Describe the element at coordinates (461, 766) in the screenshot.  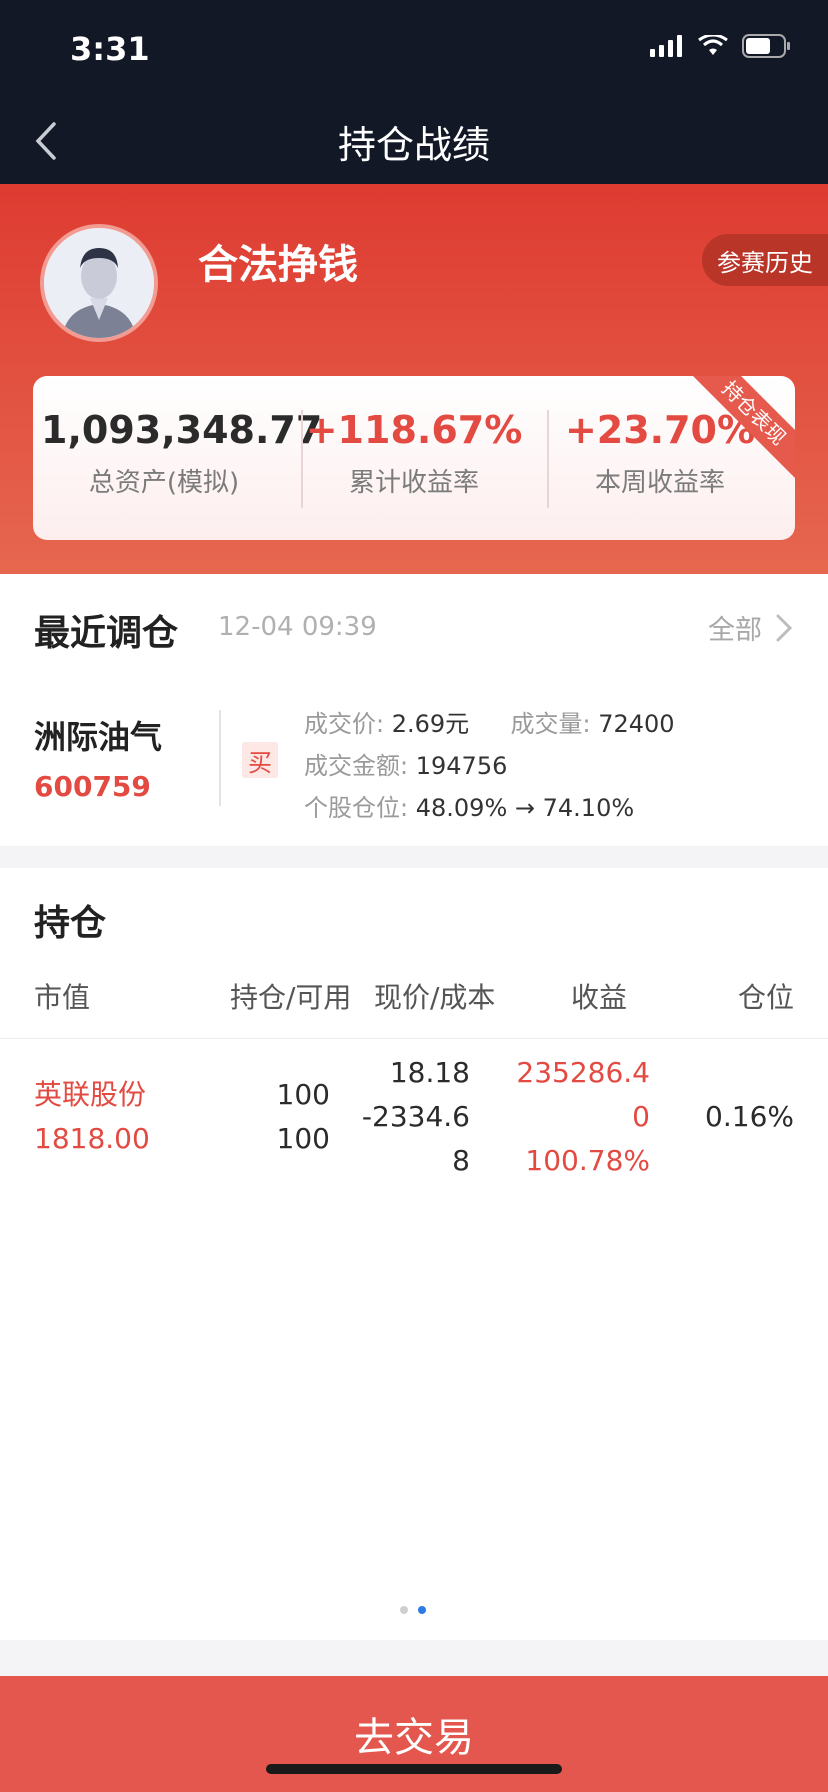
I see `trade-amount-value: 194756` at that location.